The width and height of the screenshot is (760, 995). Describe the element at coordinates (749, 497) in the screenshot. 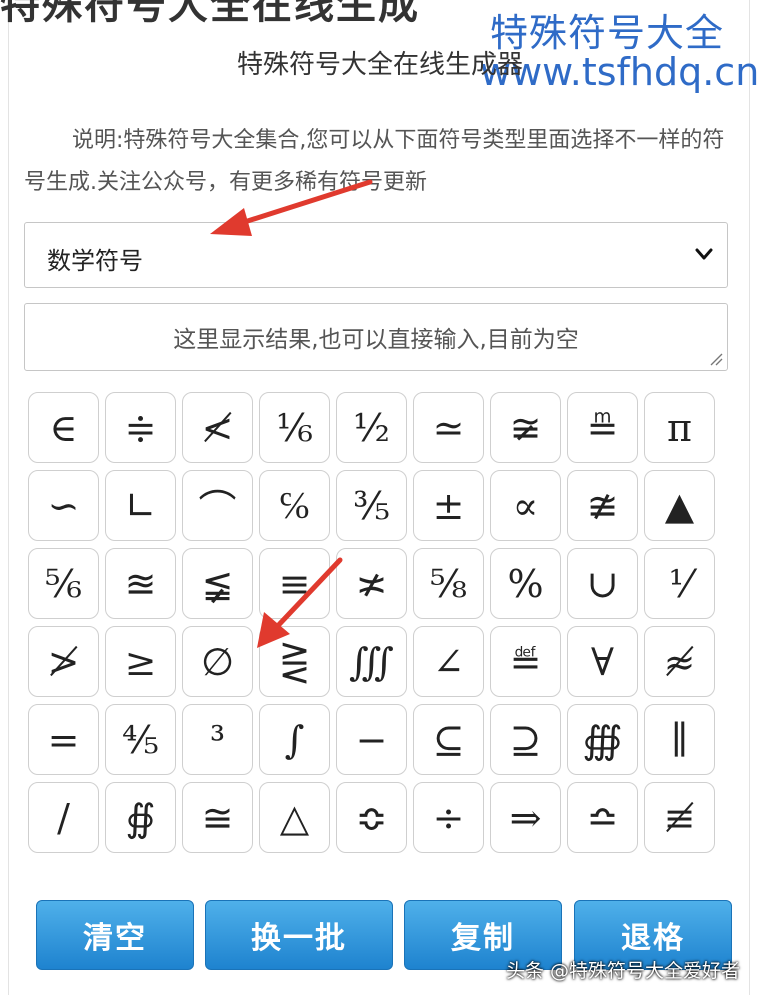

I see `page-right-border` at that location.